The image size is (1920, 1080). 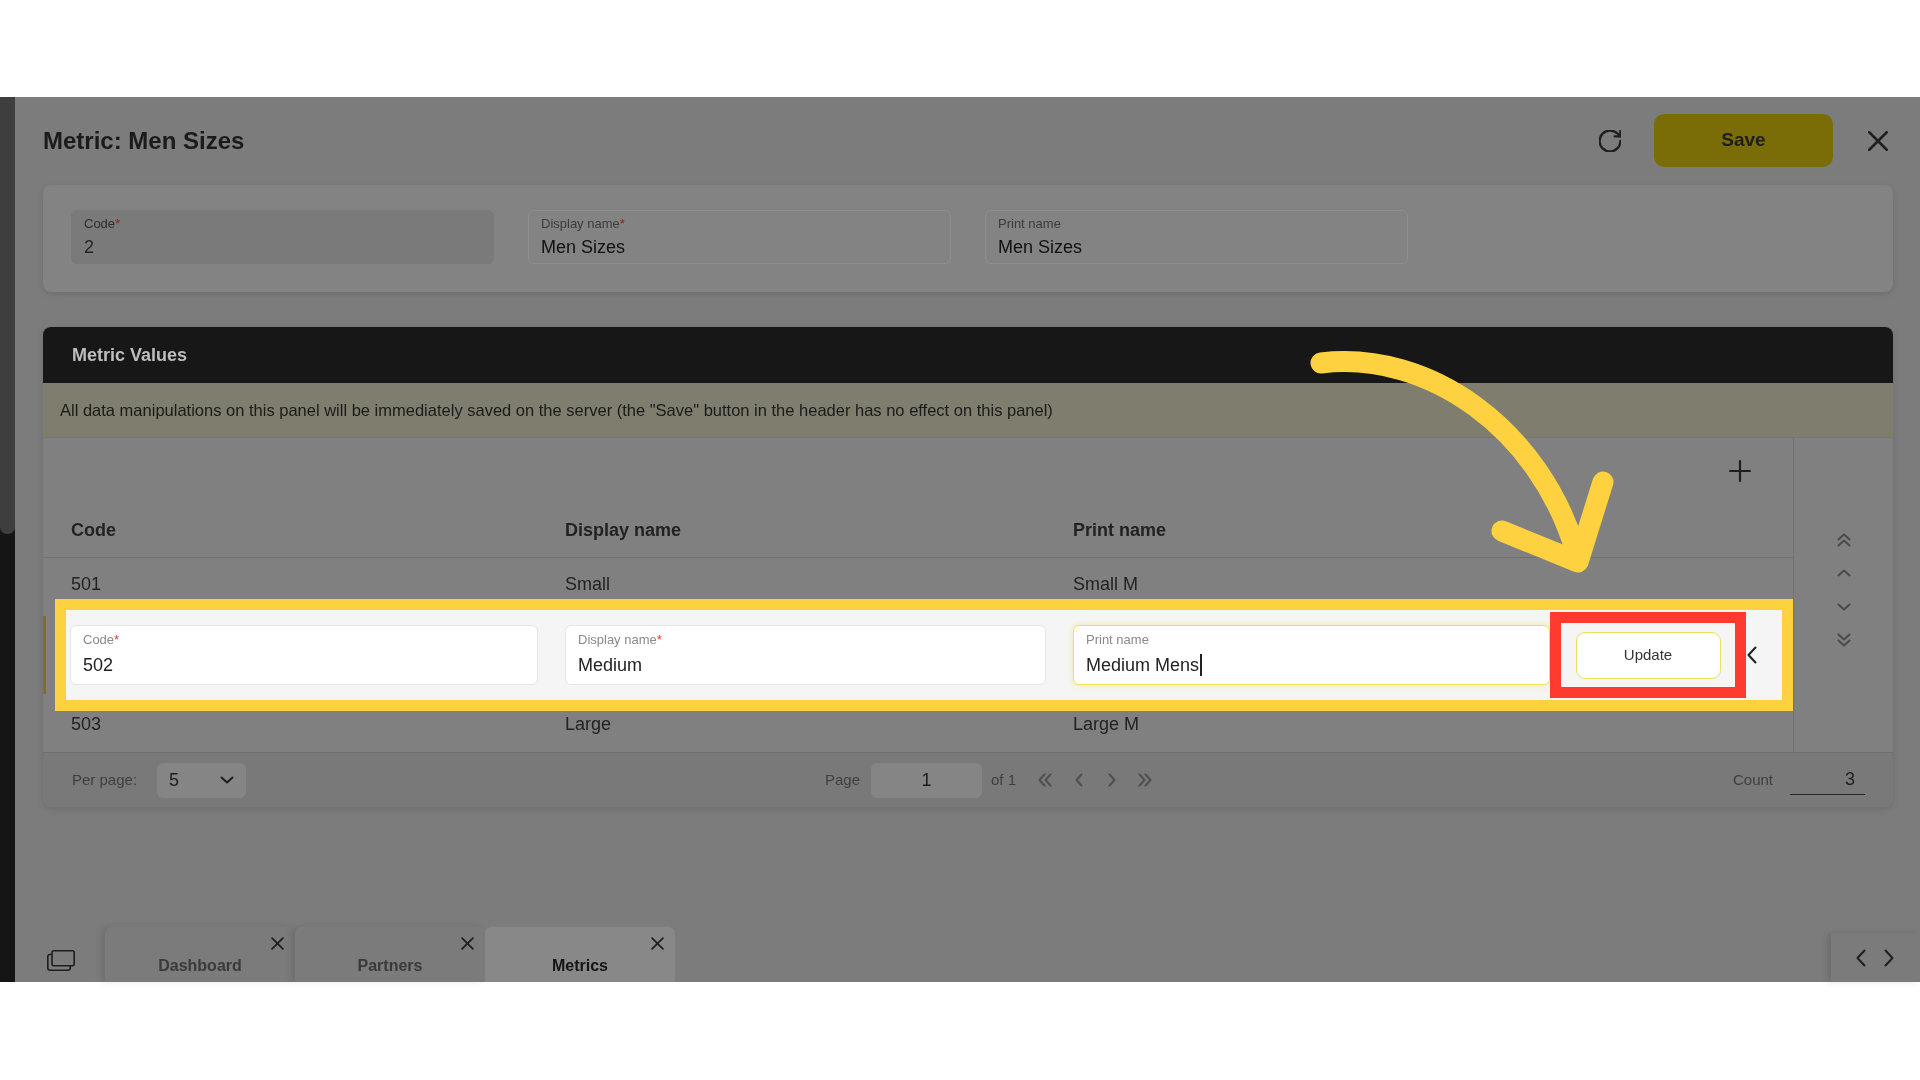 What do you see at coordinates (1752, 779) in the screenshot?
I see `count-label: Count` at bounding box center [1752, 779].